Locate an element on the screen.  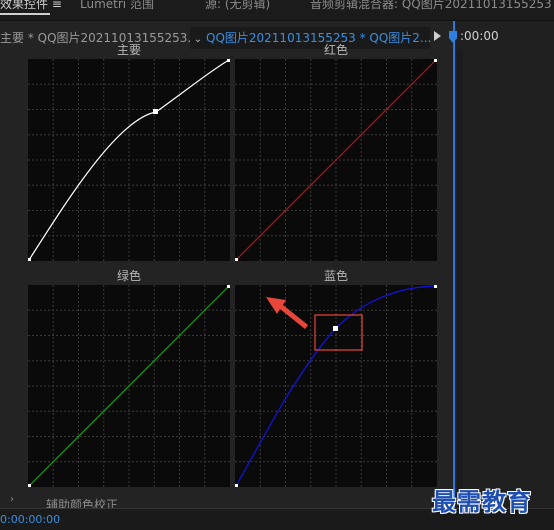
master-curve-point is located at coordinates (155, 111).